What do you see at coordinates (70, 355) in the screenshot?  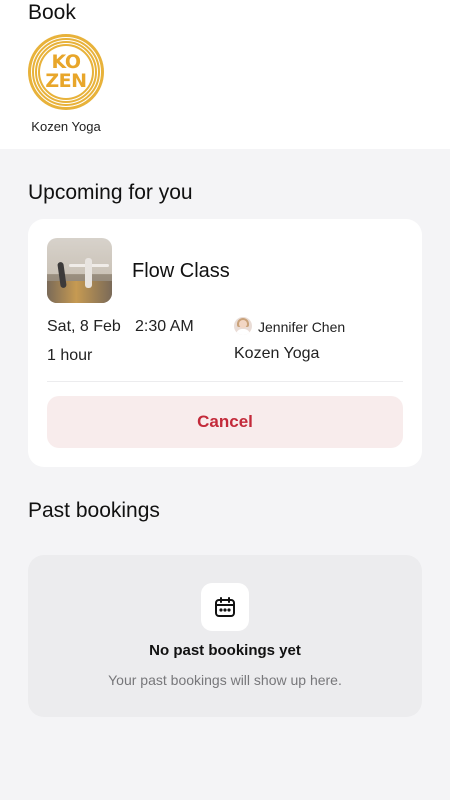 I see `class-duration: 1 hour` at bounding box center [70, 355].